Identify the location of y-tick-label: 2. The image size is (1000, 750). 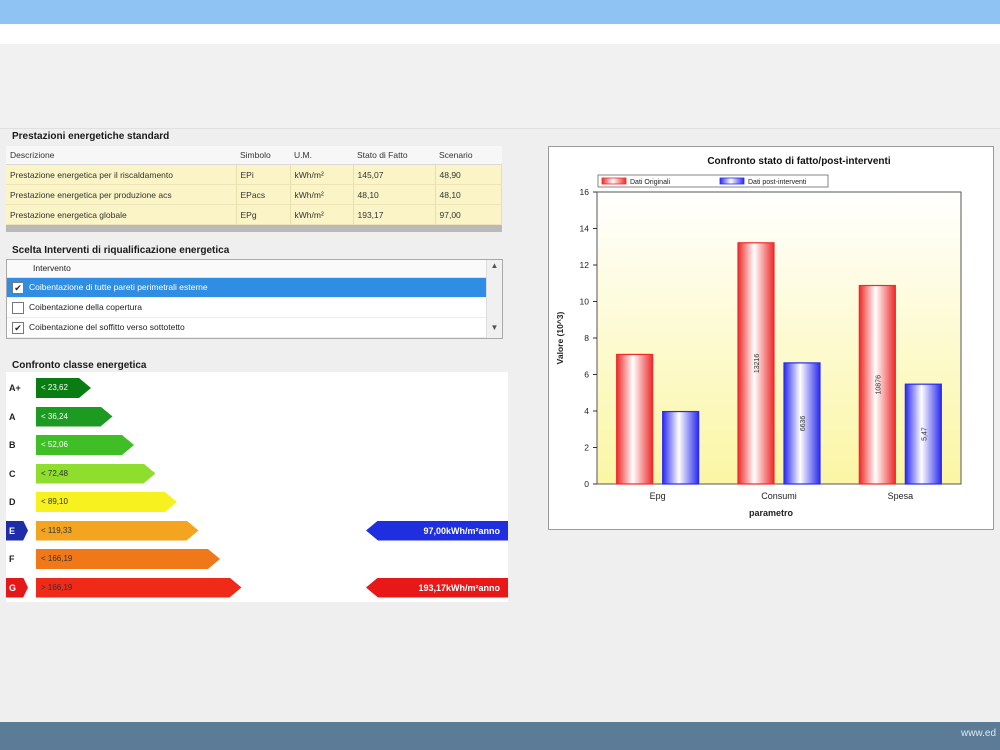
(586, 448).